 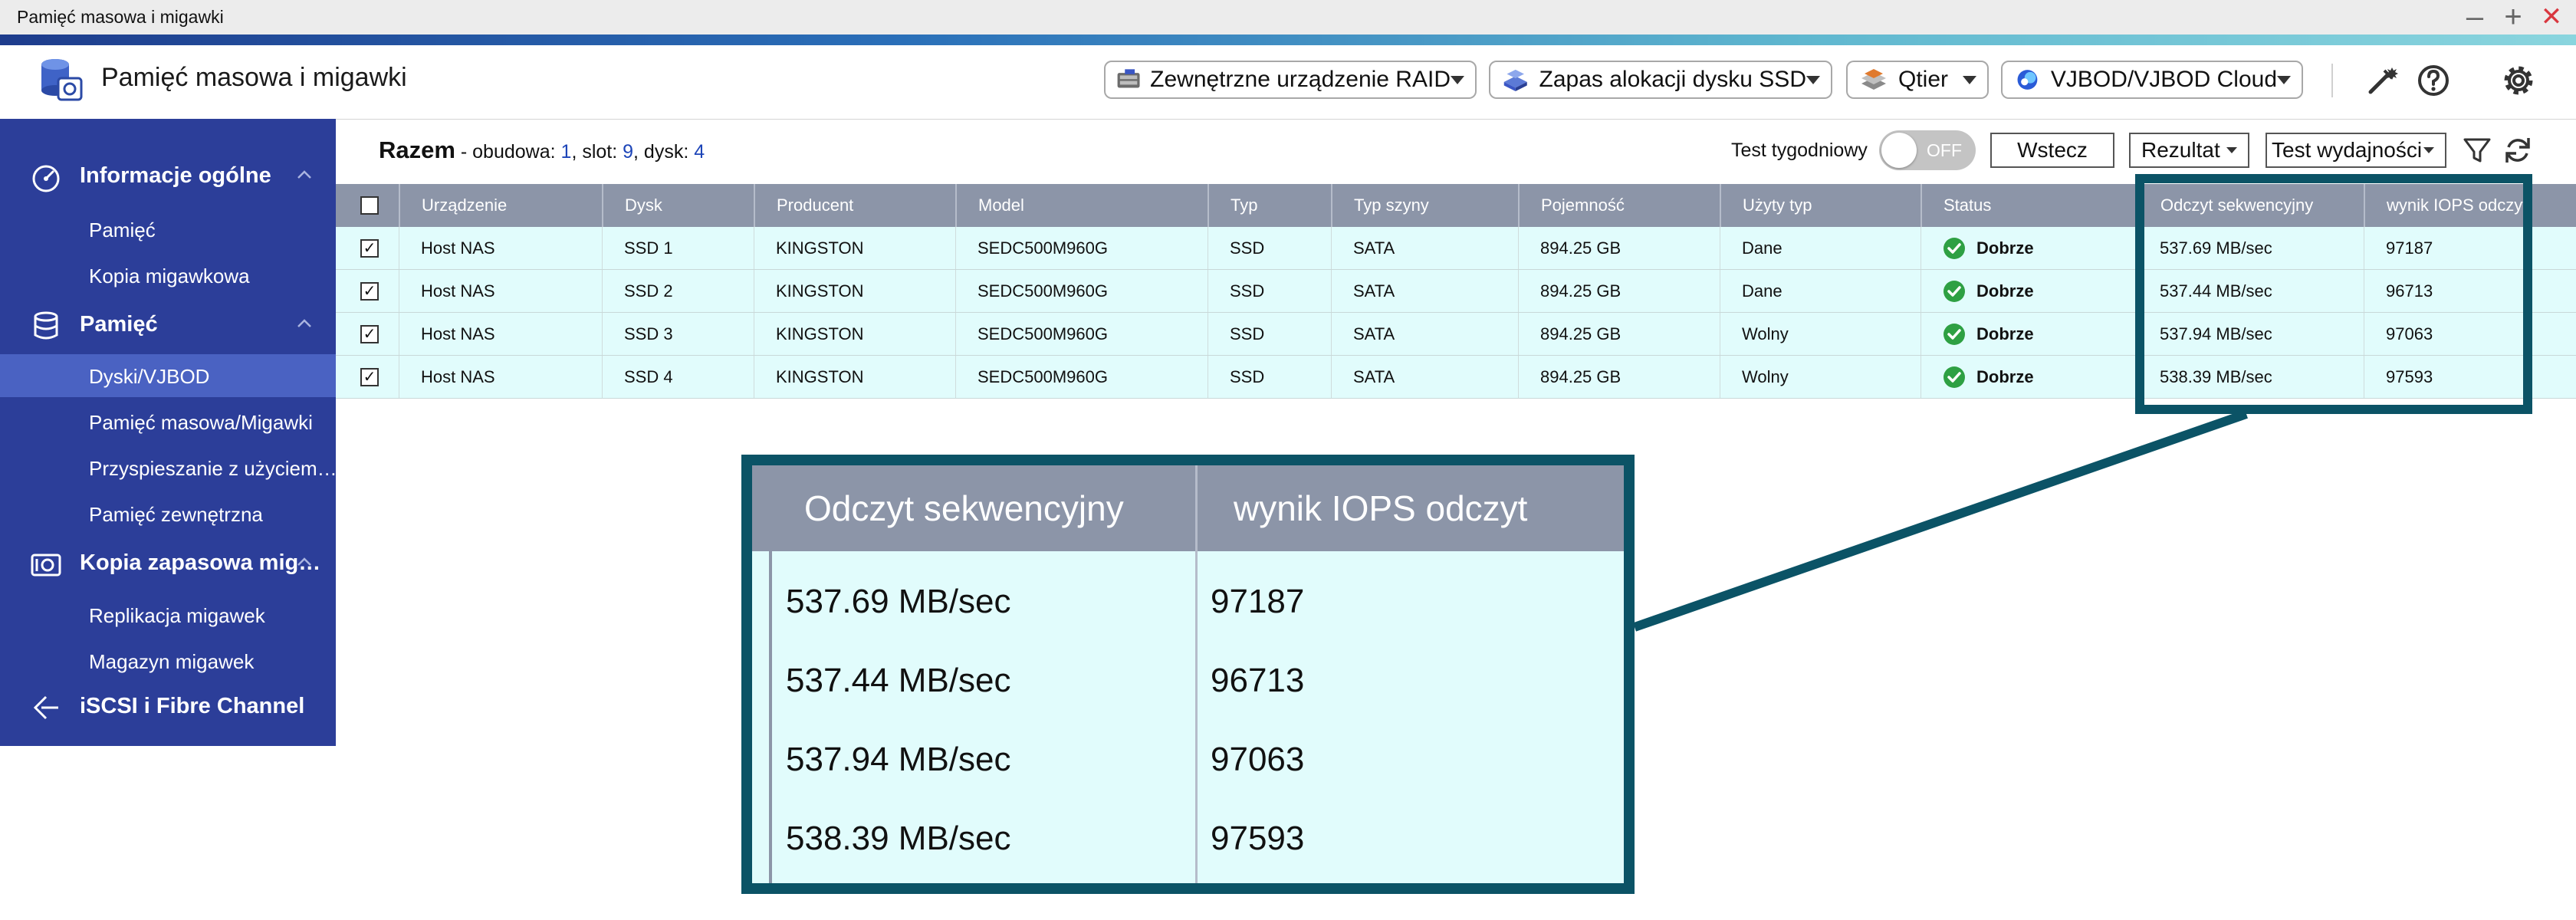 I want to click on zoom-iops-value: 97593, so click(x=1258, y=838).